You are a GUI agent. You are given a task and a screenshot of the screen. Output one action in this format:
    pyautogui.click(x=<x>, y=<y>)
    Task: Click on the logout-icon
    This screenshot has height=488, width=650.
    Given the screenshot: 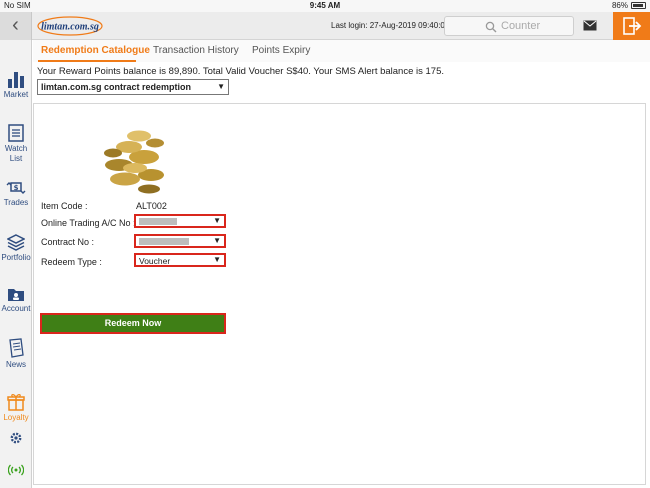 What is the action you would take?
    pyautogui.click(x=632, y=26)
    